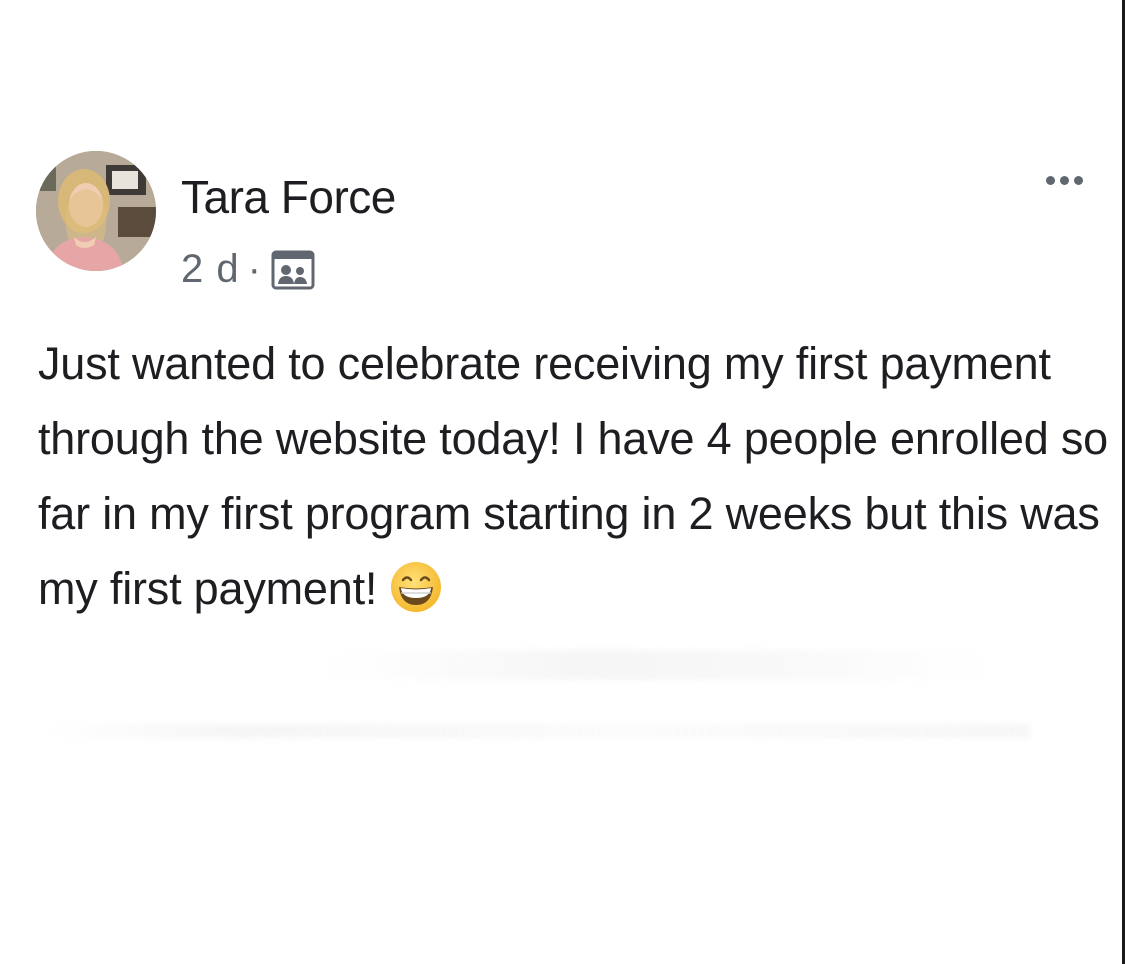 This screenshot has height=964, width=1125. I want to click on post-meta: 2 d ·, so click(248, 269).